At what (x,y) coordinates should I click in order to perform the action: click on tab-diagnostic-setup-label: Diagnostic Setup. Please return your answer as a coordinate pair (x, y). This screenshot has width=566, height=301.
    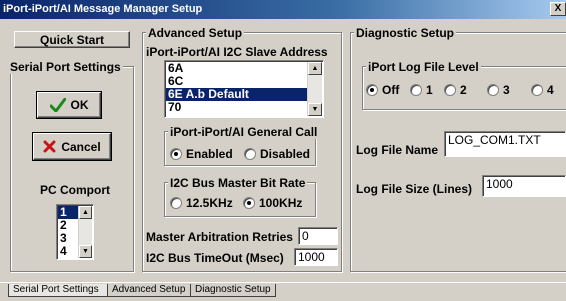
    Looking at the image, I should click on (233, 289).